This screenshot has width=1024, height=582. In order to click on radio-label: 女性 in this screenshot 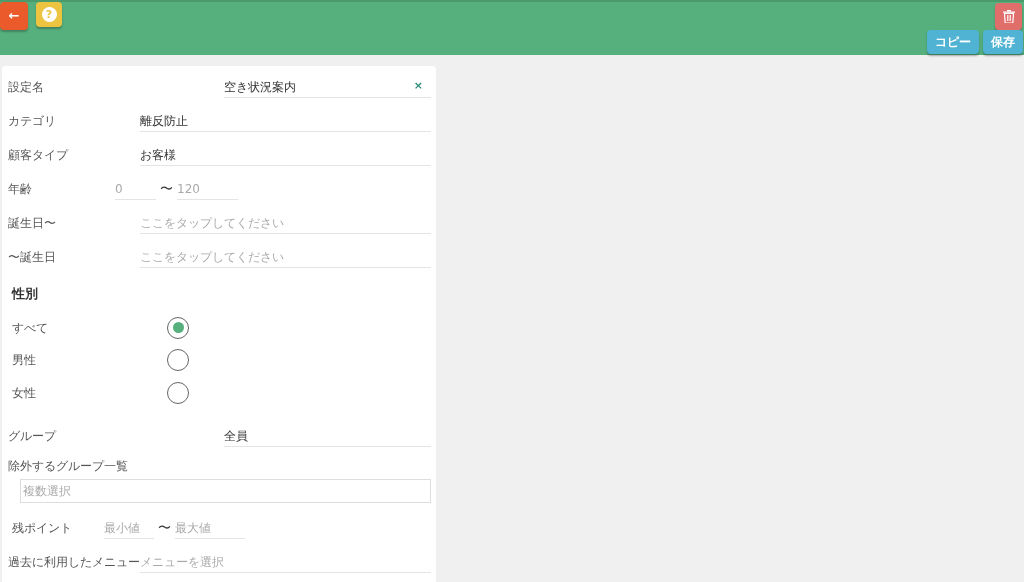, I will do `click(24, 393)`.